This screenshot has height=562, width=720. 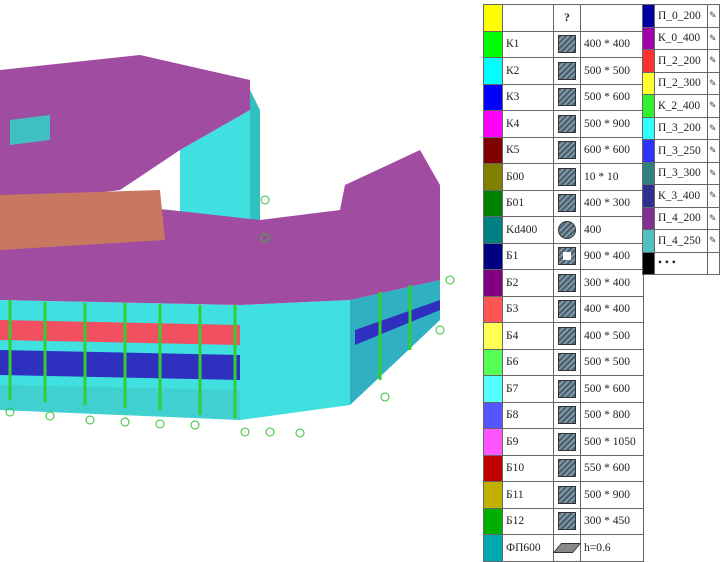 I want to click on section-size: 10 * 10, so click(x=612, y=177).